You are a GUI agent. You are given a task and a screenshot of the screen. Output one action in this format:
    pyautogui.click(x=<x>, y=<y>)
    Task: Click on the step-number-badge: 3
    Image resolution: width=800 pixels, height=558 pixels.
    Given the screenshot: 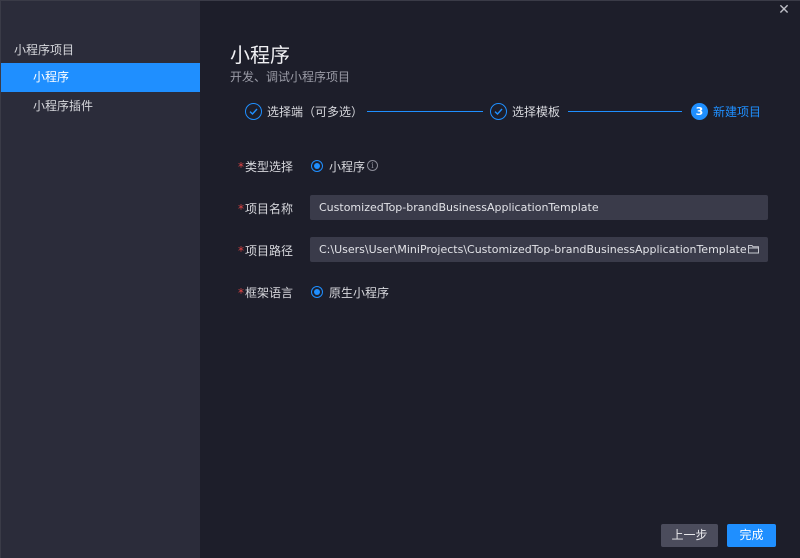 What is the action you would take?
    pyautogui.click(x=699, y=111)
    